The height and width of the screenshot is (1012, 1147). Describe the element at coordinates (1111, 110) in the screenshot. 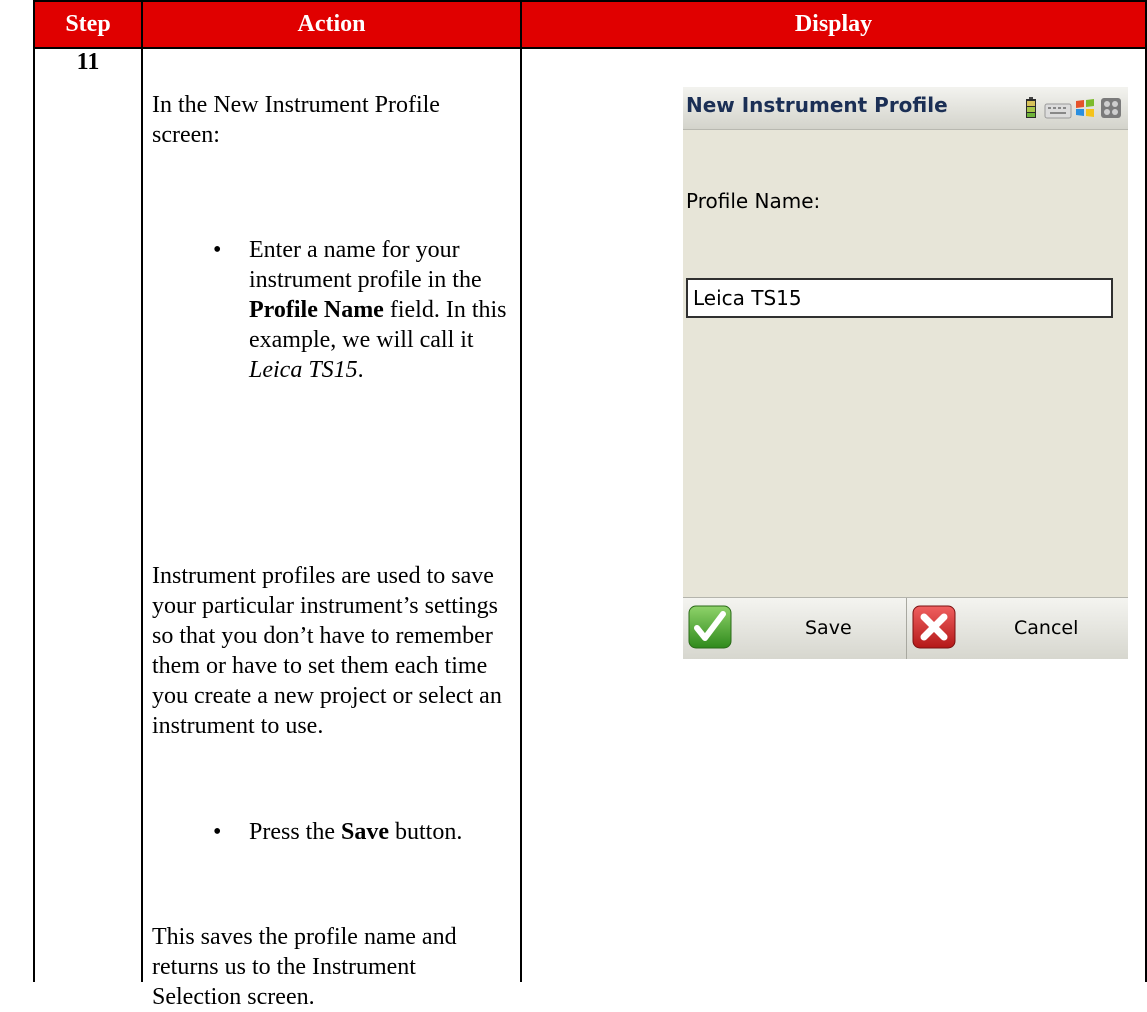

I see `close-all-icon` at that location.